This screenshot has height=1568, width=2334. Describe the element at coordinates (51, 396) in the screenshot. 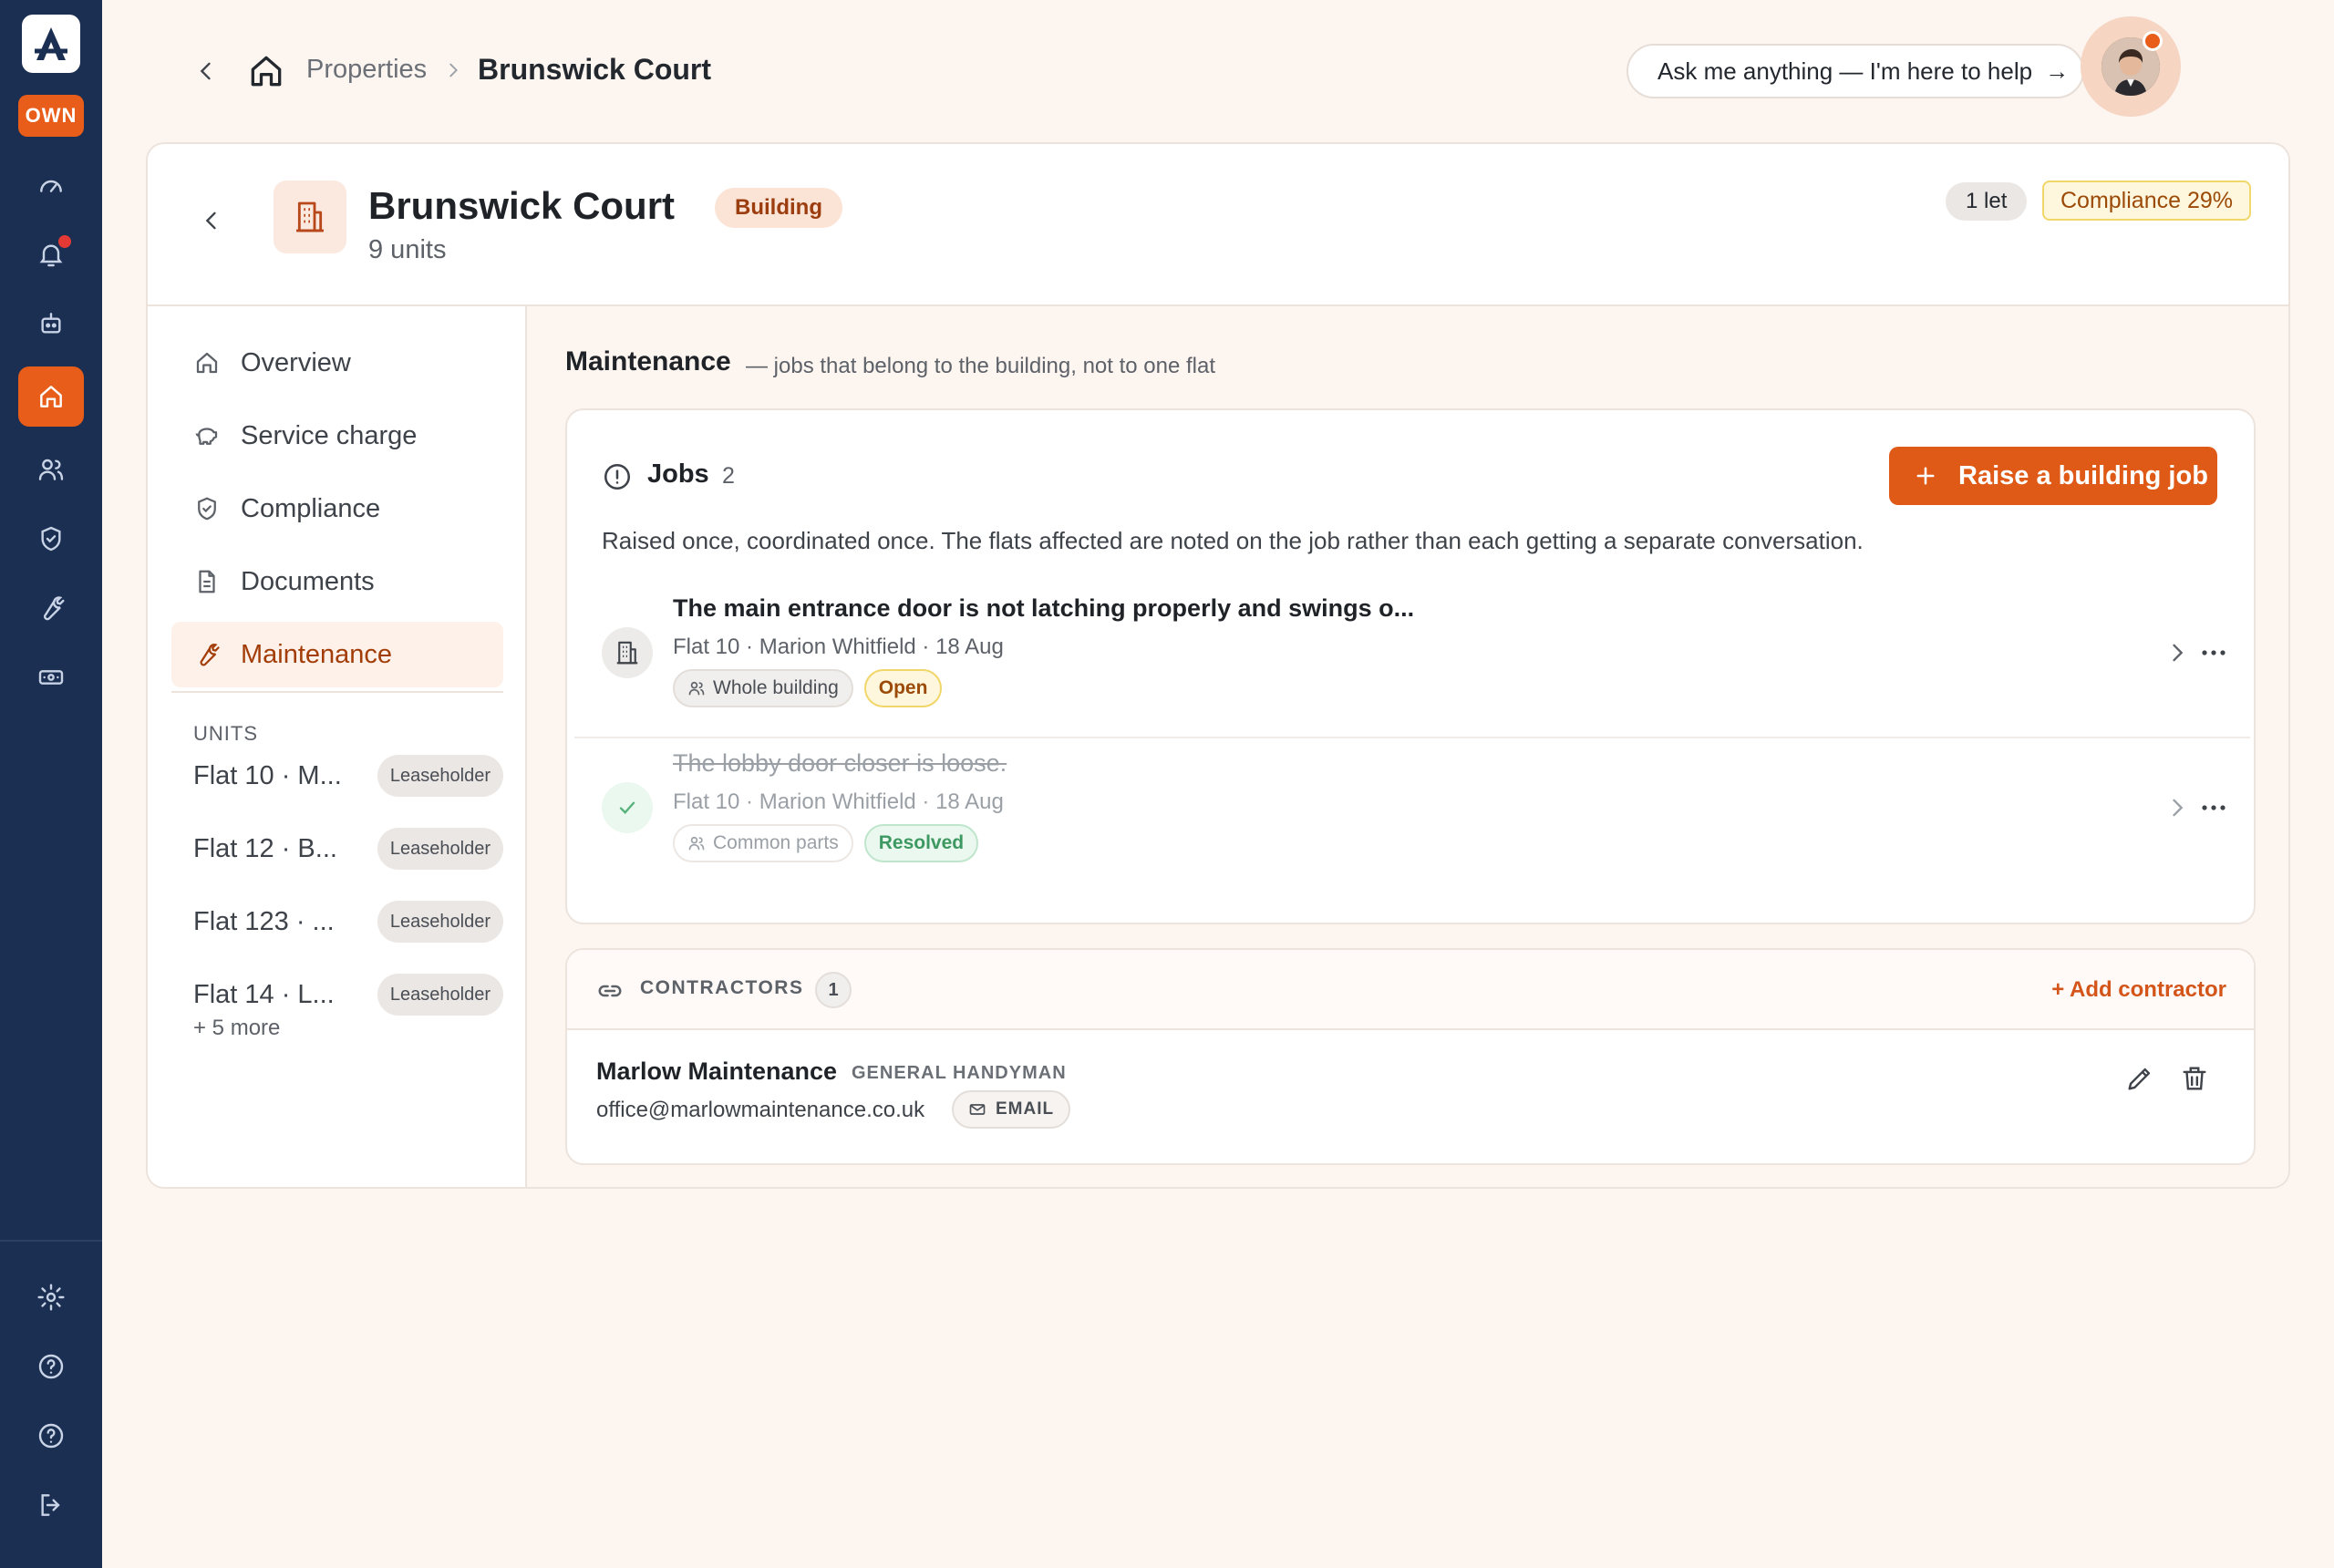

I see `rail-properties` at that location.